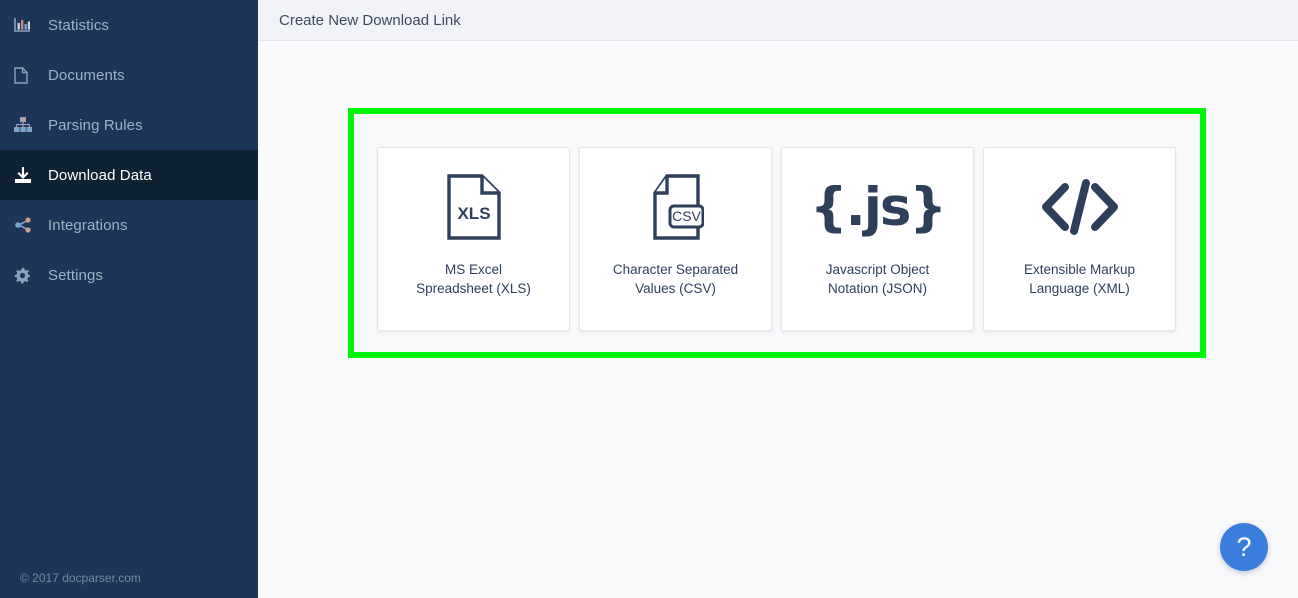  What do you see at coordinates (80, 578) in the screenshot?
I see `sidebar-copyright: © 2017 docparser.com` at bounding box center [80, 578].